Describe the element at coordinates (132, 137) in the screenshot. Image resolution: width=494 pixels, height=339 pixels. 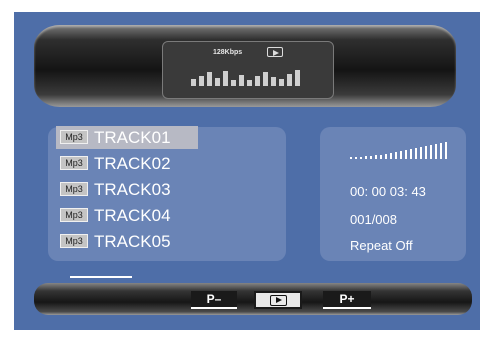
I see `track-name: TRACK01` at that location.